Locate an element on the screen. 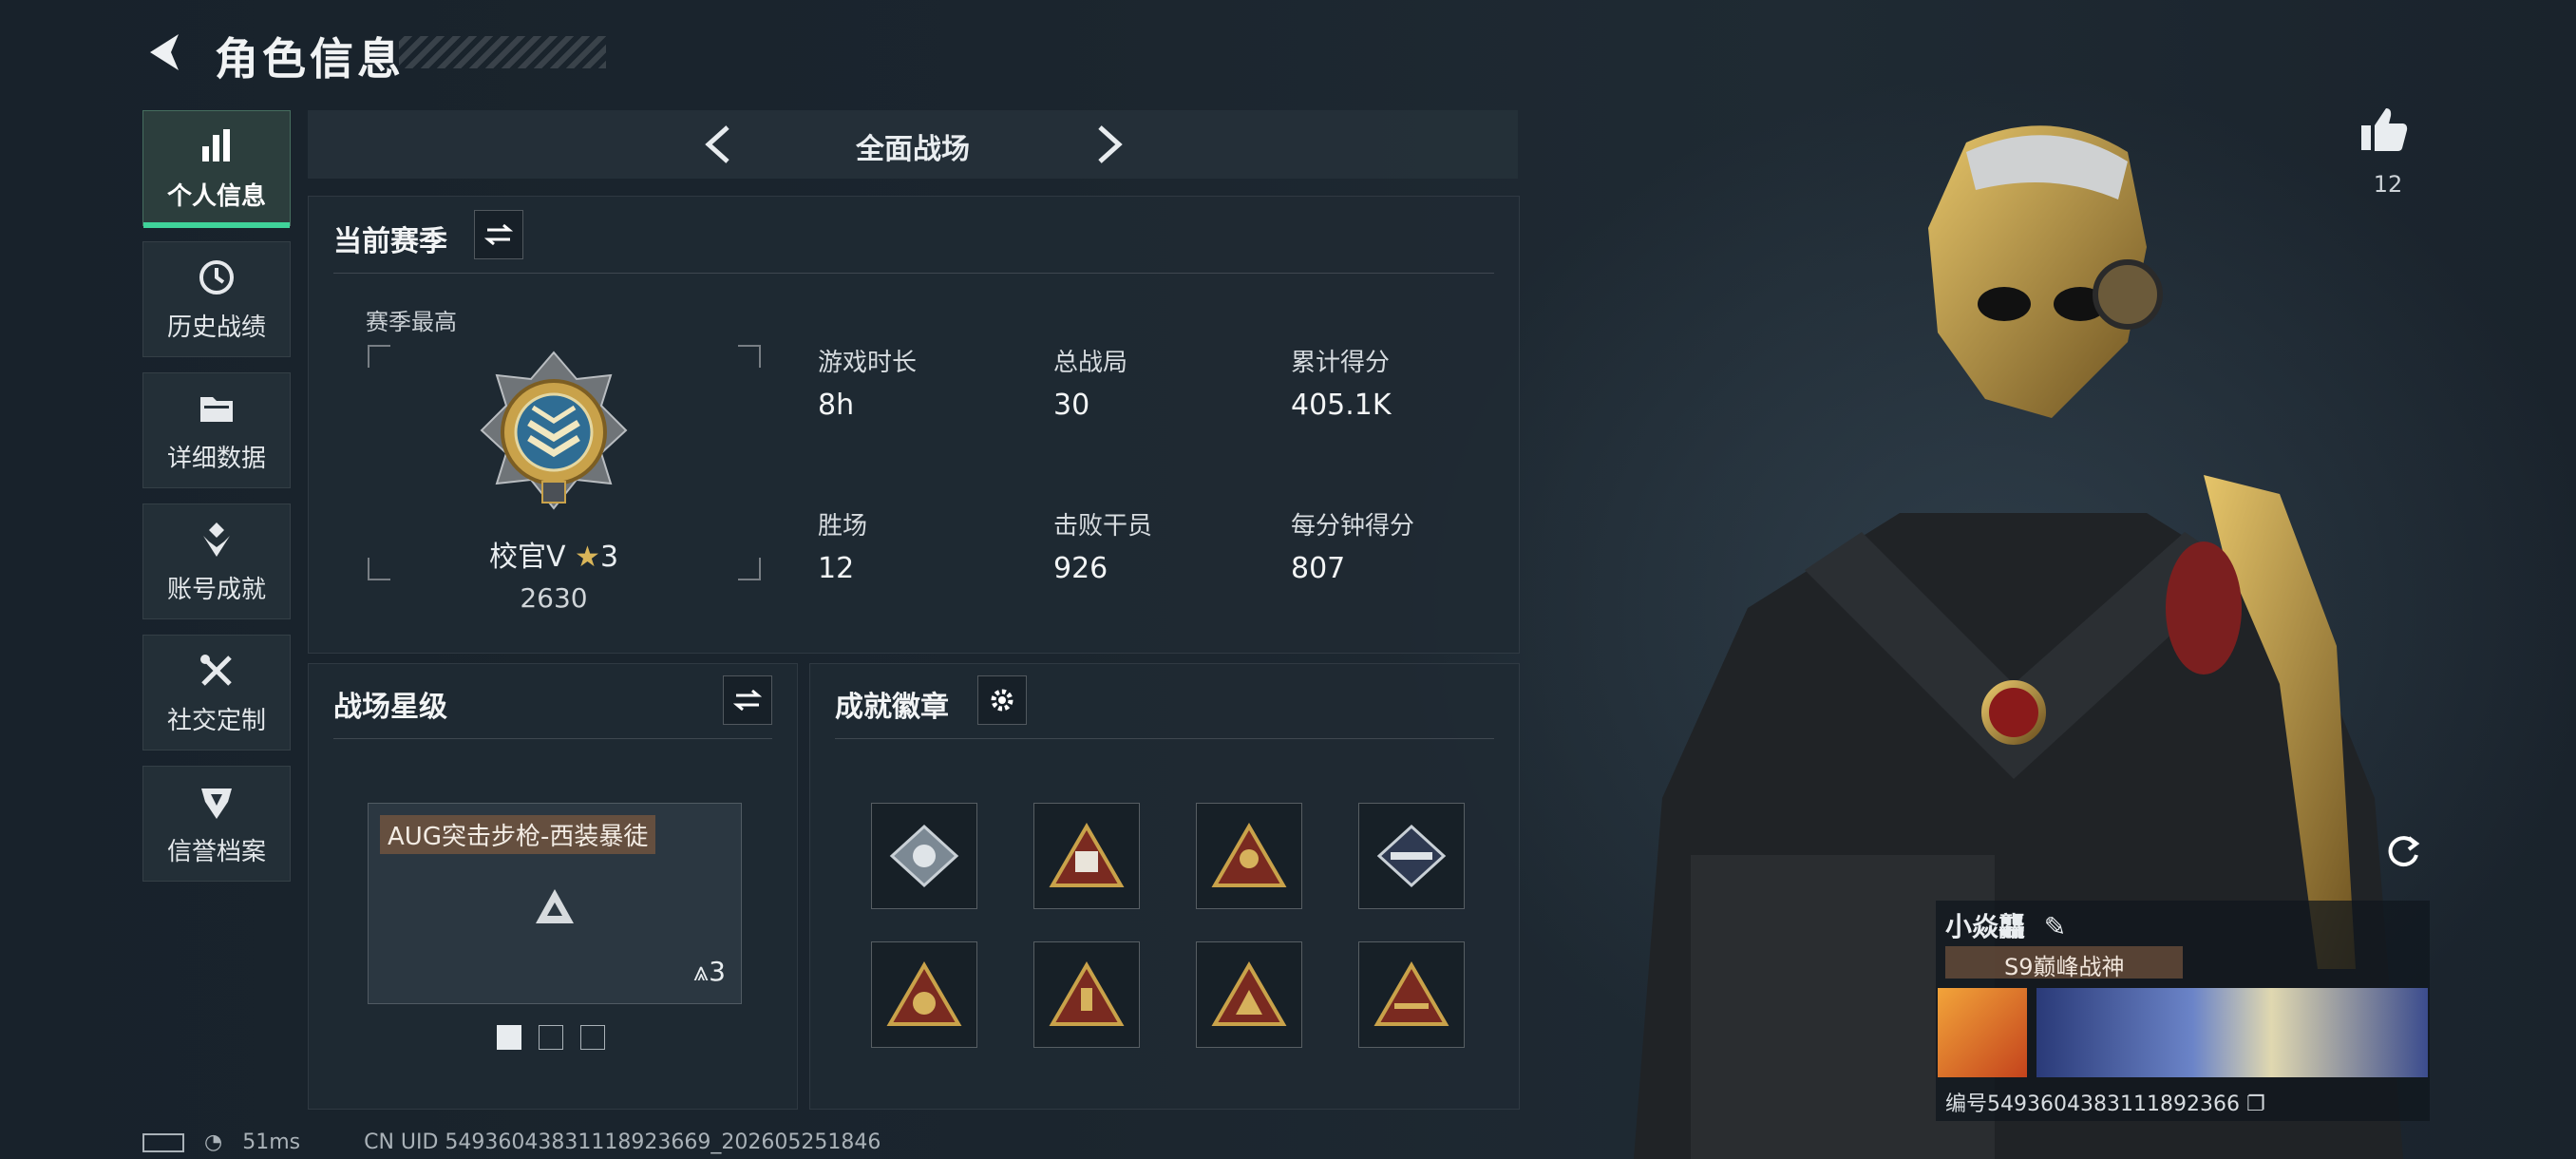 The height and width of the screenshot is (1159, 2576). sidebar-item-personal-info: 个人信息 is located at coordinates (216, 169).